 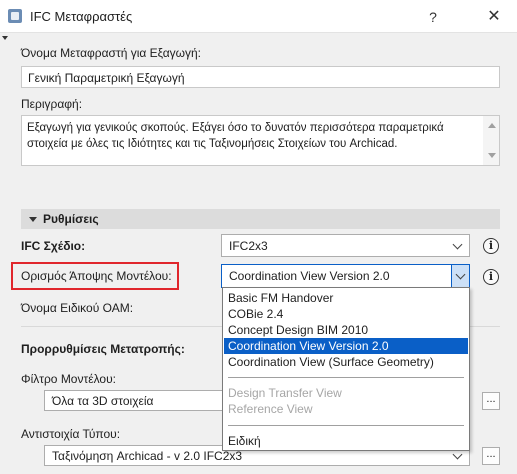 What do you see at coordinates (52, 104) in the screenshot?
I see `description-label: Περιγραφή:` at bounding box center [52, 104].